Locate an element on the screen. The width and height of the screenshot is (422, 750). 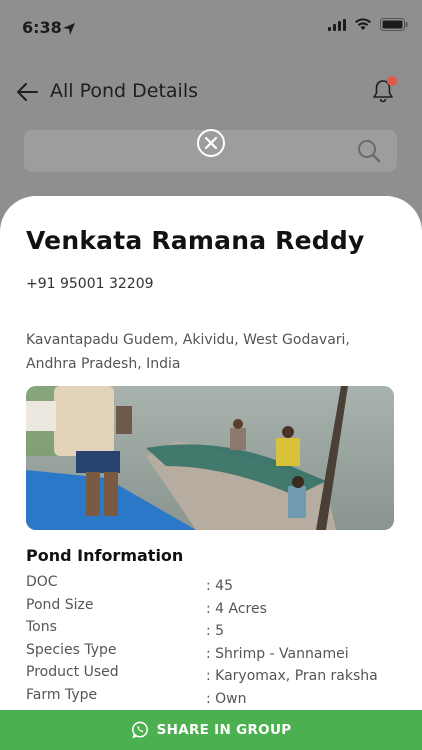
info-row-doc: DOC : 45 is located at coordinates (211, 585).